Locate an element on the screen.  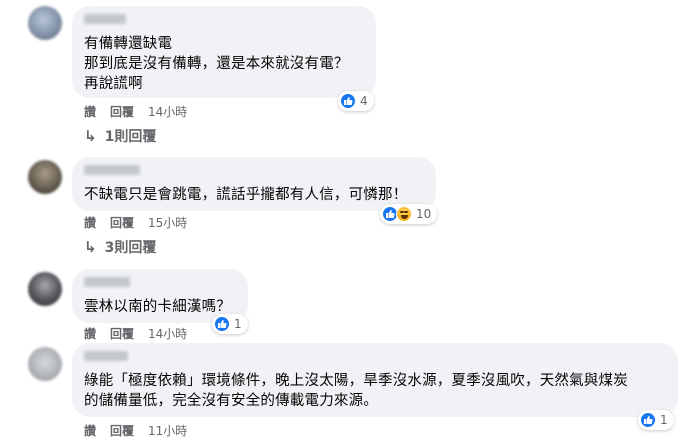
view-replies-link: ↳ 1則回覆 is located at coordinates (120, 136).